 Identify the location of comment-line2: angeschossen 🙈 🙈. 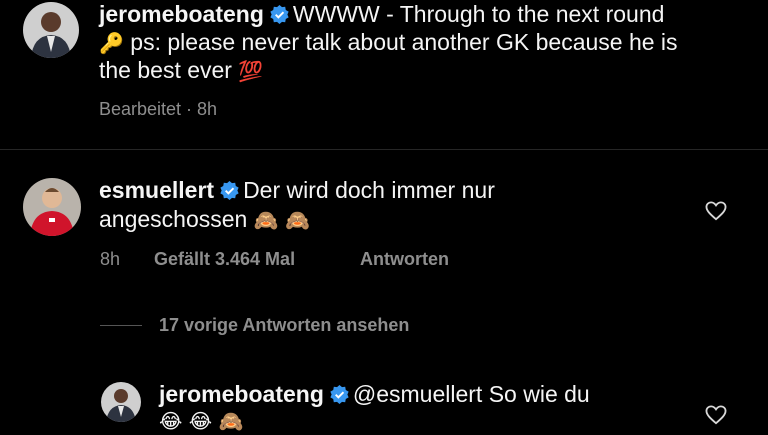
(204, 219).